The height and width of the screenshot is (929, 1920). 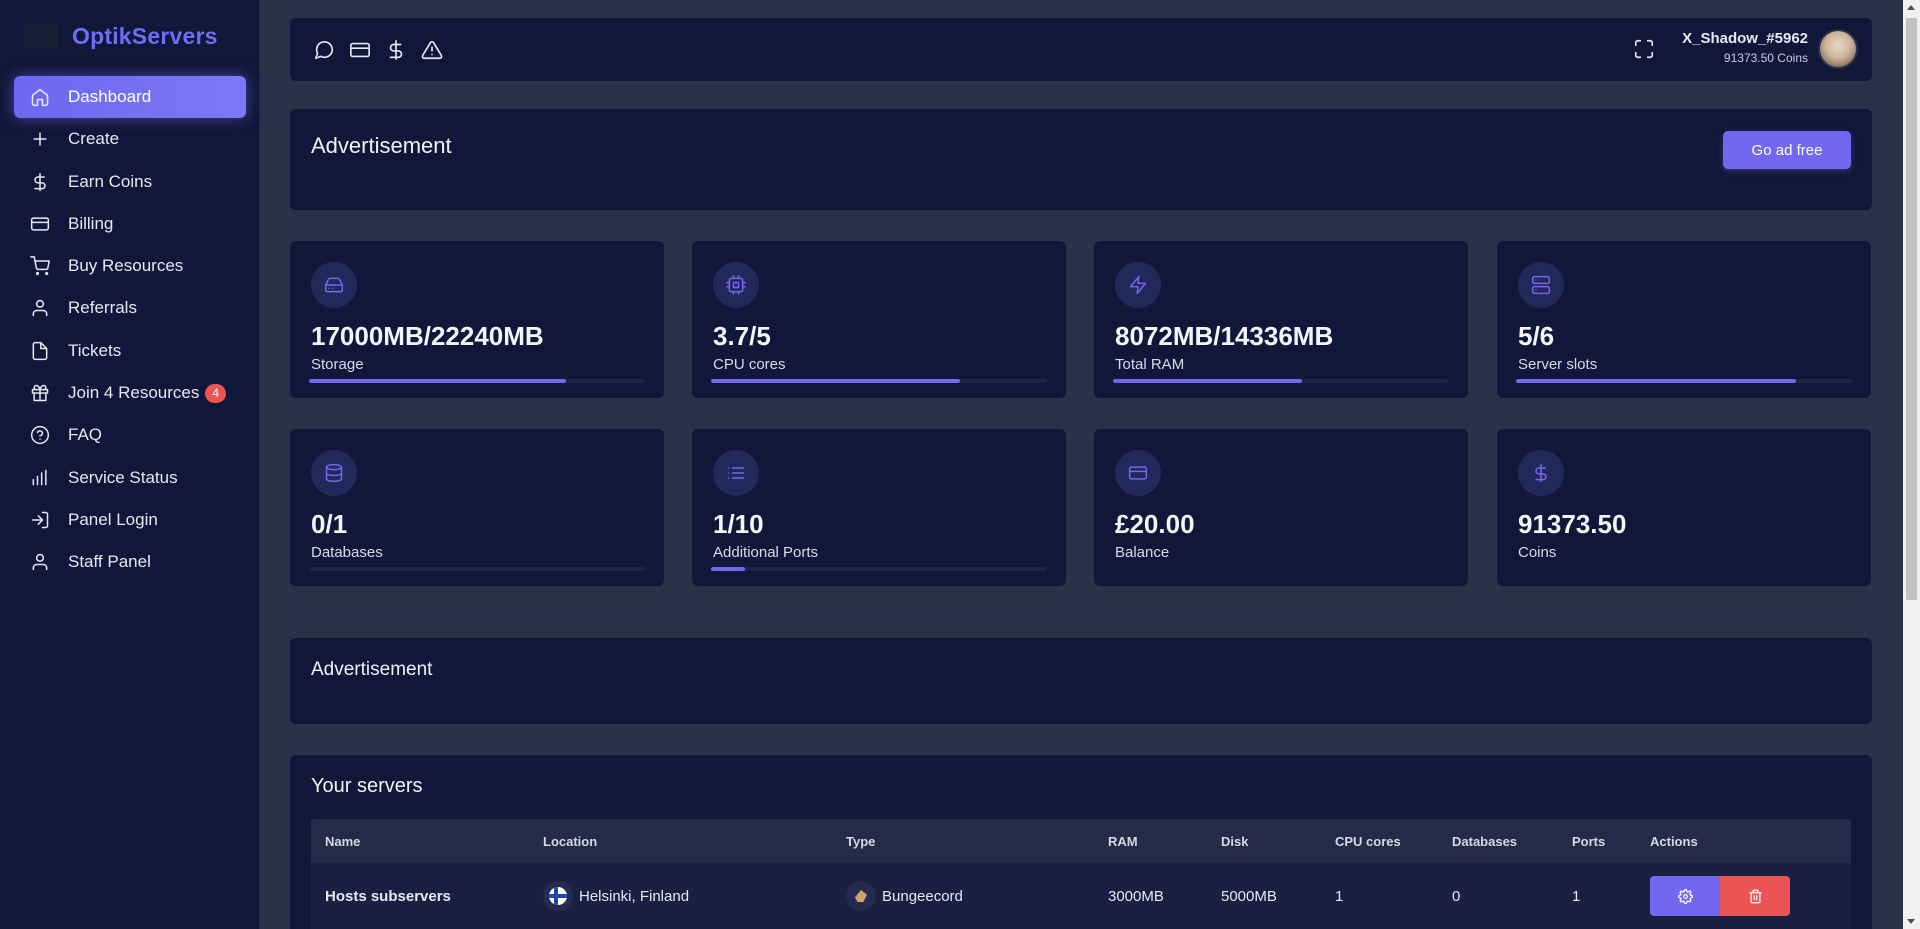 What do you see at coordinates (40, 139) in the screenshot?
I see `plus-icon` at bounding box center [40, 139].